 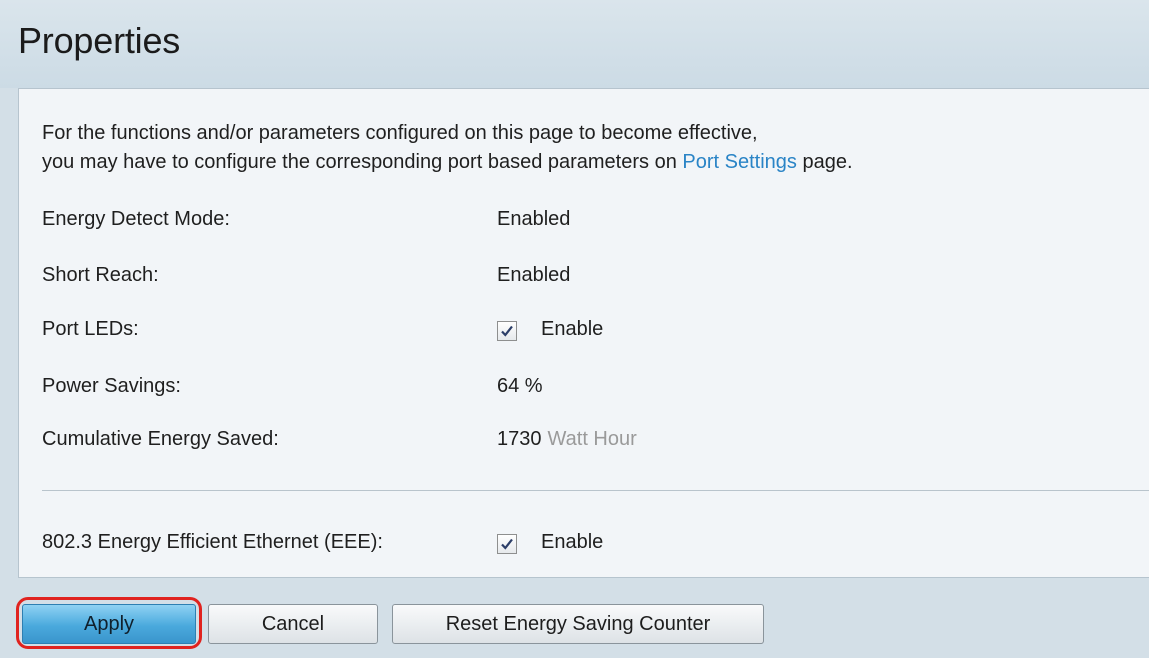 What do you see at coordinates (824, 162) in the screenshot?
I see `info-line-2-suffix: page.` at bounding box center [824, 162].